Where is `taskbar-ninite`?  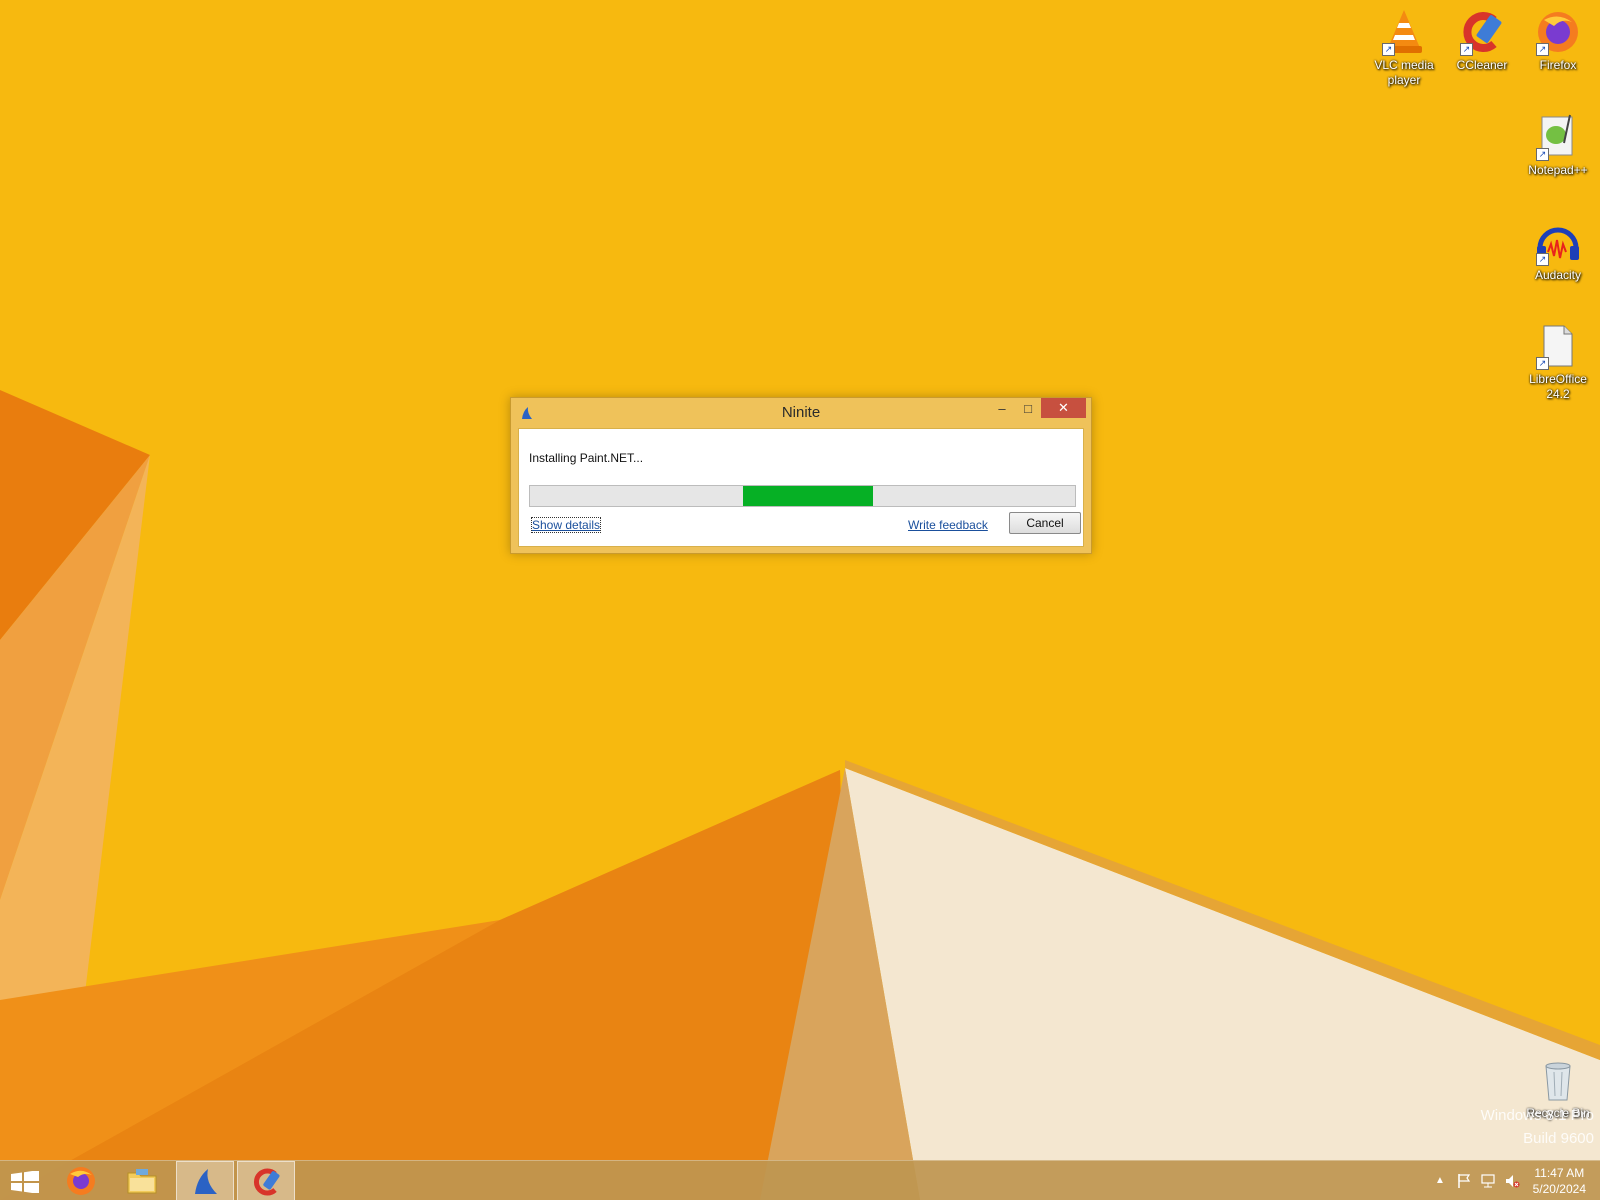 taskbar-ninite is located at coordinates (205, 1180).